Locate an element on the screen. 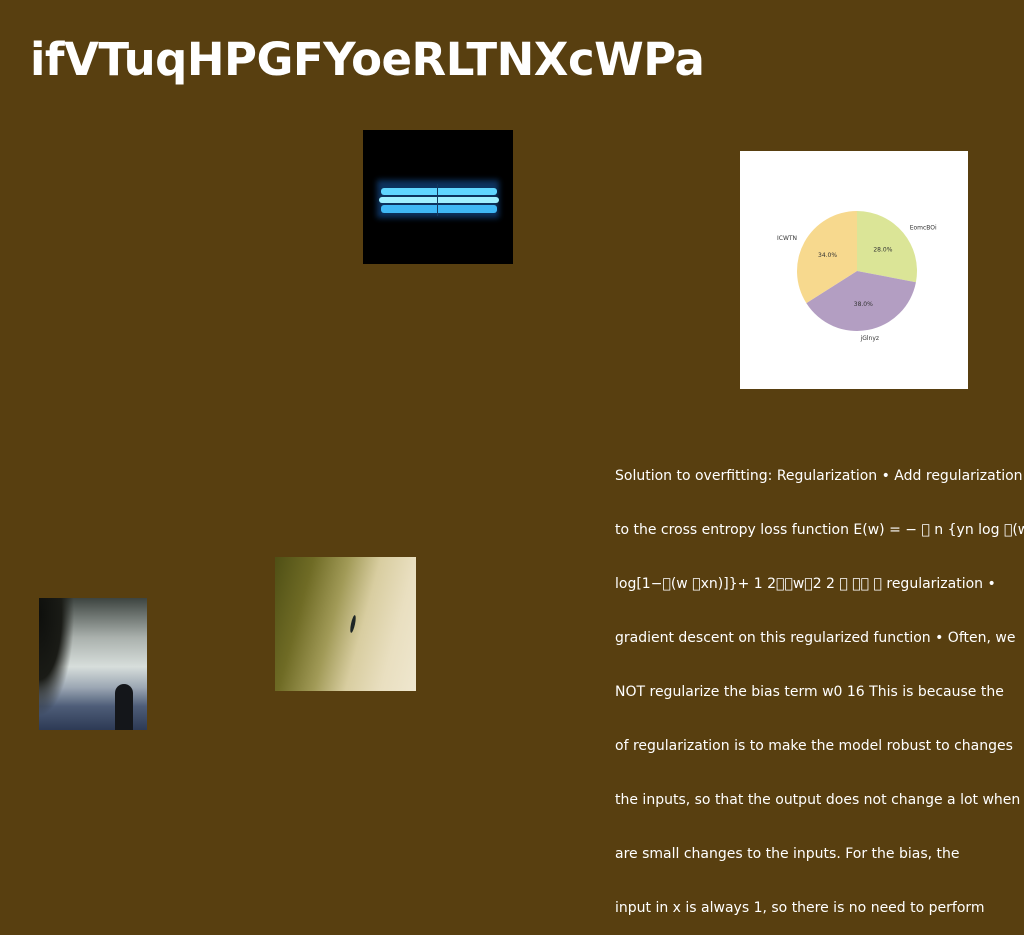 This screenshot has height=935, width=1024. pie-category-label: EomcBOi is located at coordinates (923, 227).